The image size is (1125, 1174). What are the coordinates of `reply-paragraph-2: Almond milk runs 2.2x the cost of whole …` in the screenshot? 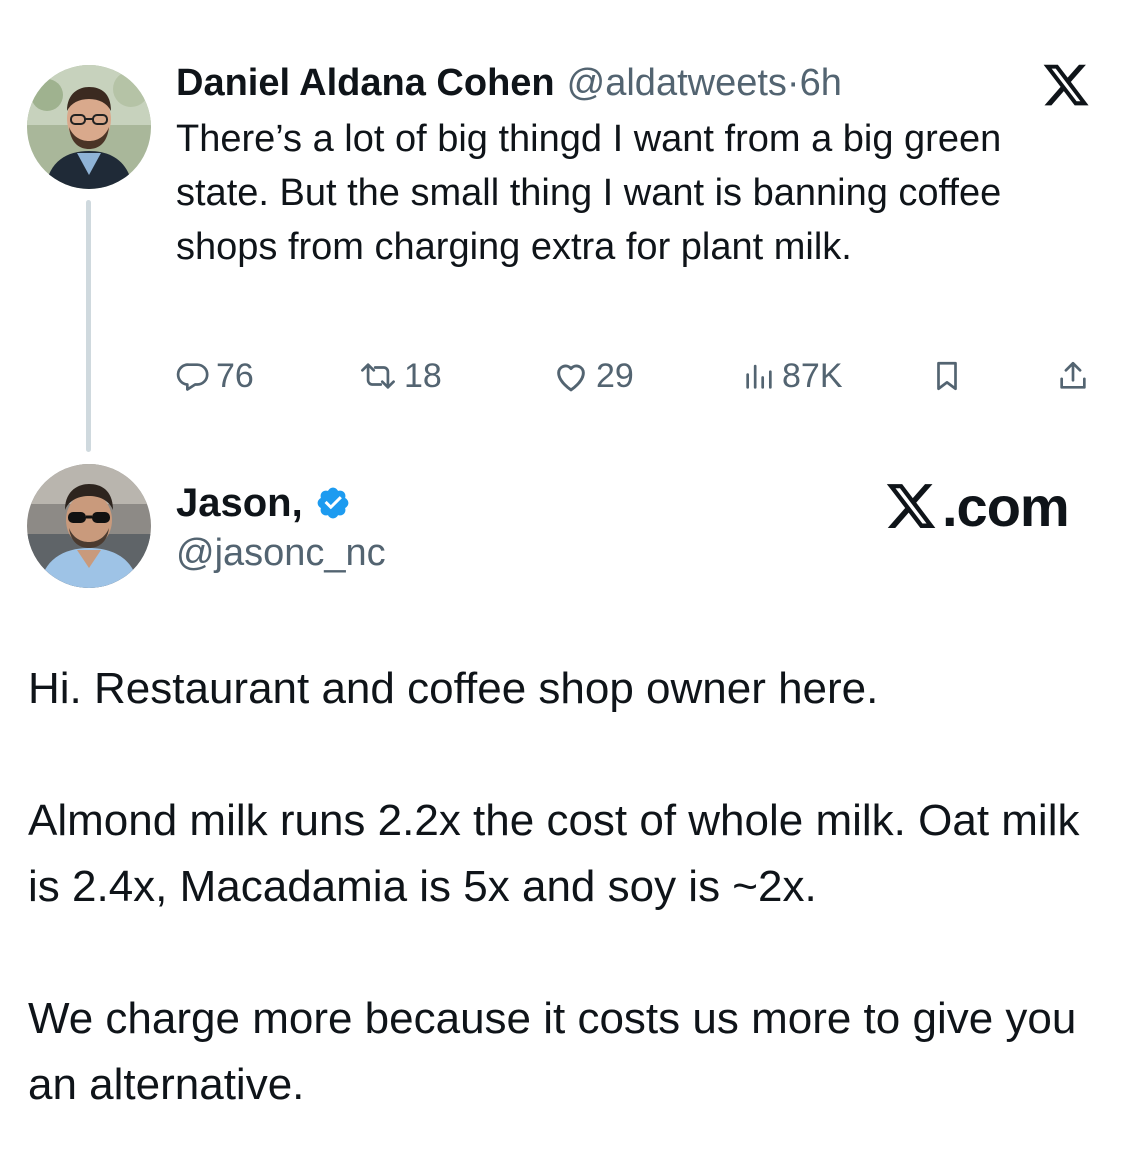 It's located at (554, 853).